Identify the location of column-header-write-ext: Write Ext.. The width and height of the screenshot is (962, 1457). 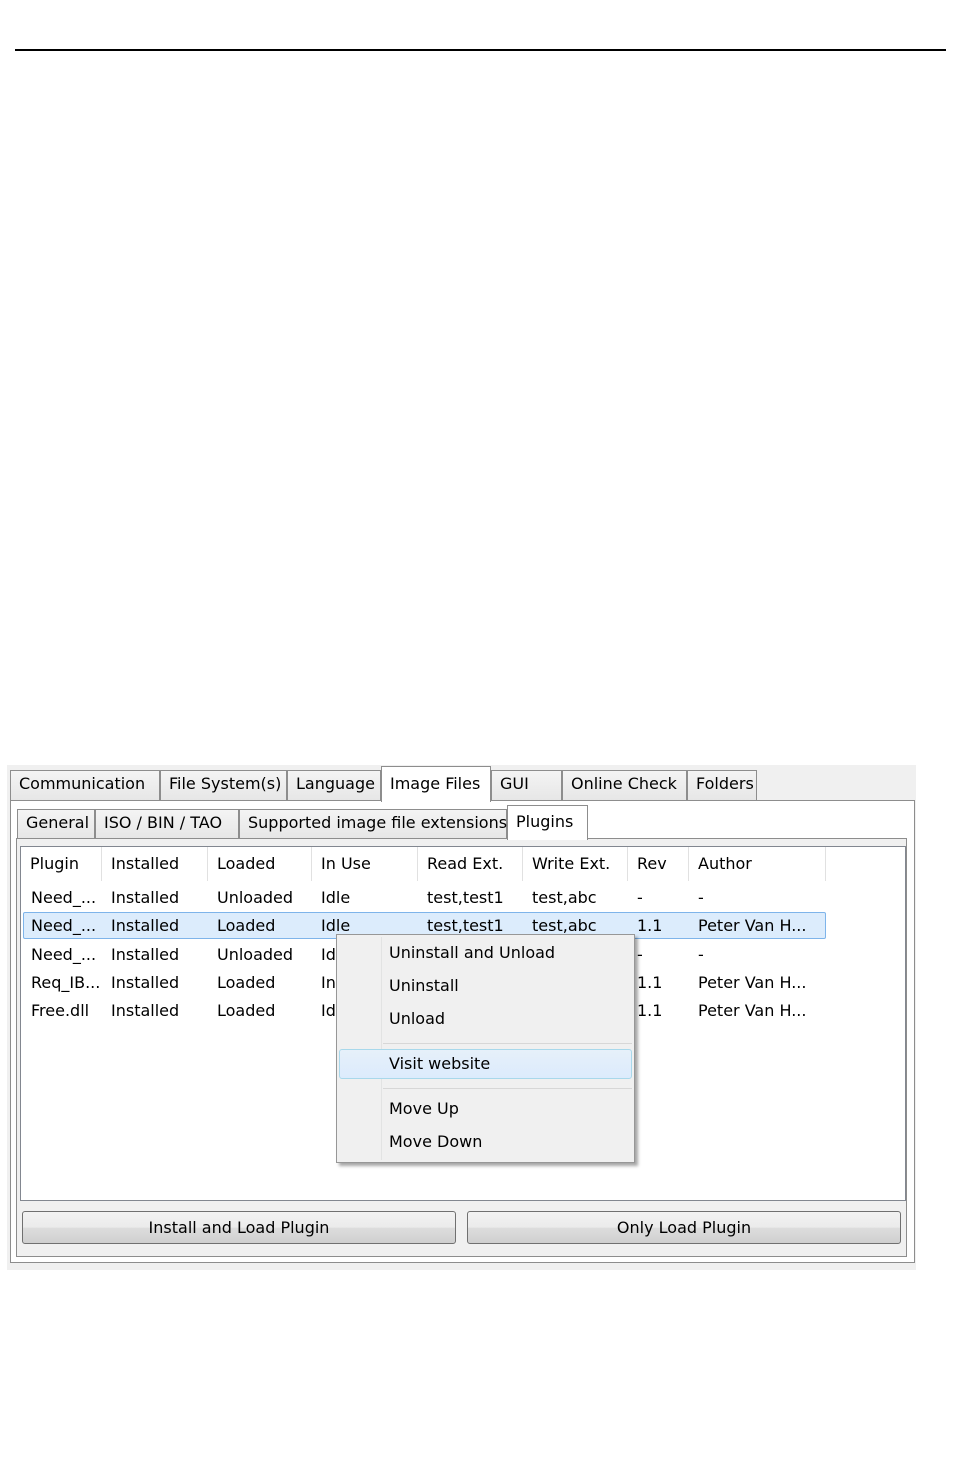
(575, 864).